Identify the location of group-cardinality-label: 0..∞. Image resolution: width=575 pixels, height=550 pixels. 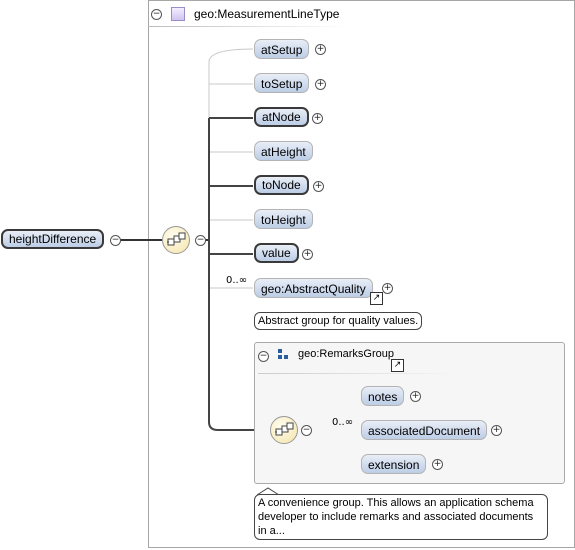
(343, 422).